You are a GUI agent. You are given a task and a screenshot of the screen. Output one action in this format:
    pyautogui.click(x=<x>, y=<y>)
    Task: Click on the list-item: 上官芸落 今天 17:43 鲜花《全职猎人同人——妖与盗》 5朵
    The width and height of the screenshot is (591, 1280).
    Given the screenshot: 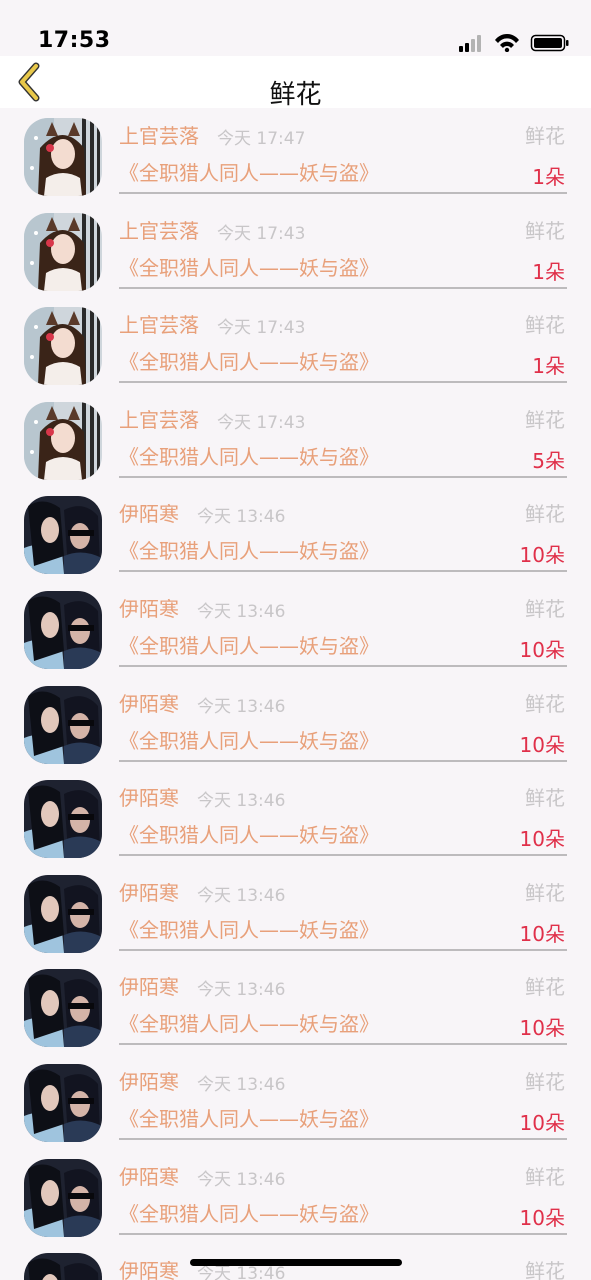 What is the action you would take?
    pyautogui.click(x=295, y=445)
    